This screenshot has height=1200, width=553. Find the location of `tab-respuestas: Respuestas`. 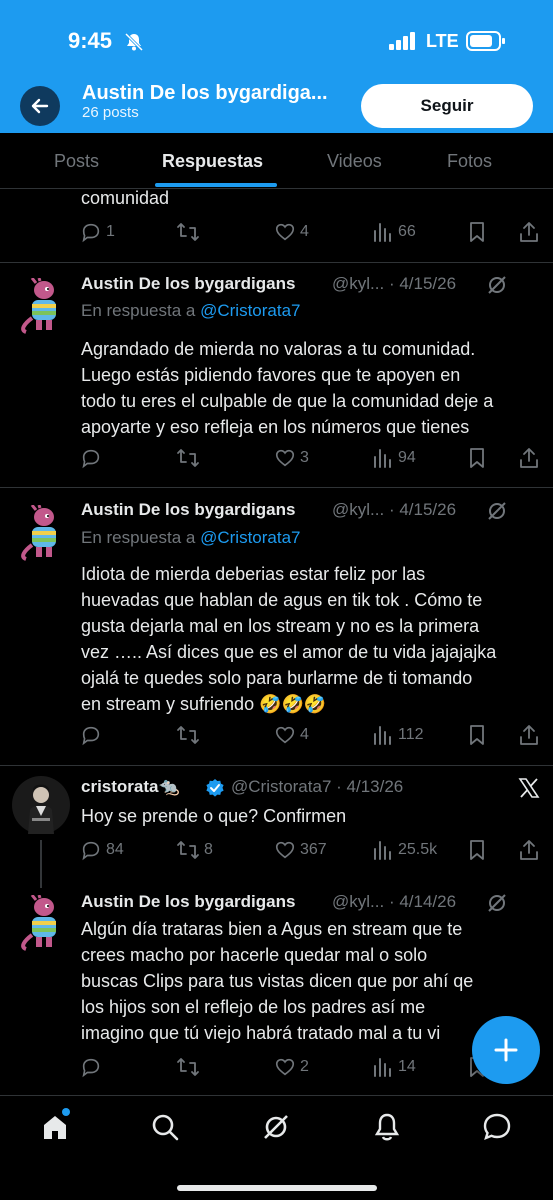

tab-respuestas: Respuestas is located at coordinates (212, 161).